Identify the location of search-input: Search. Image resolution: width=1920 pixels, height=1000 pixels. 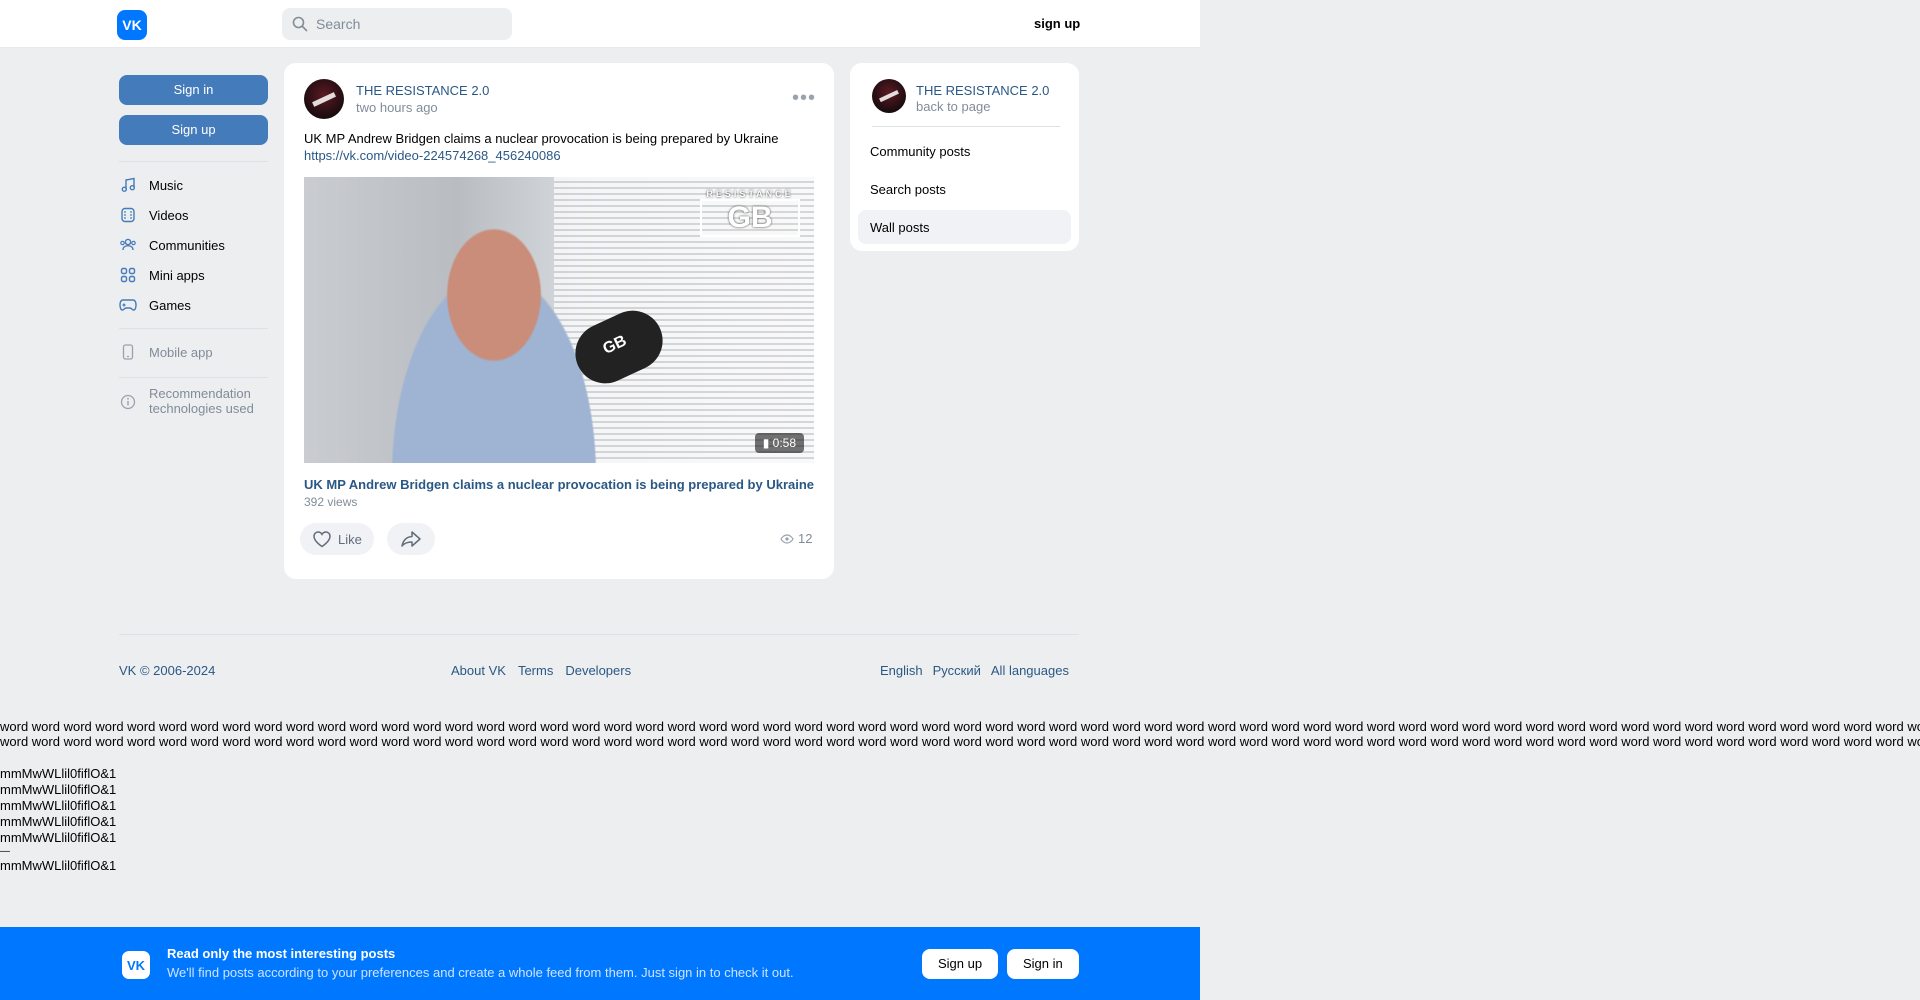
(397, 24).